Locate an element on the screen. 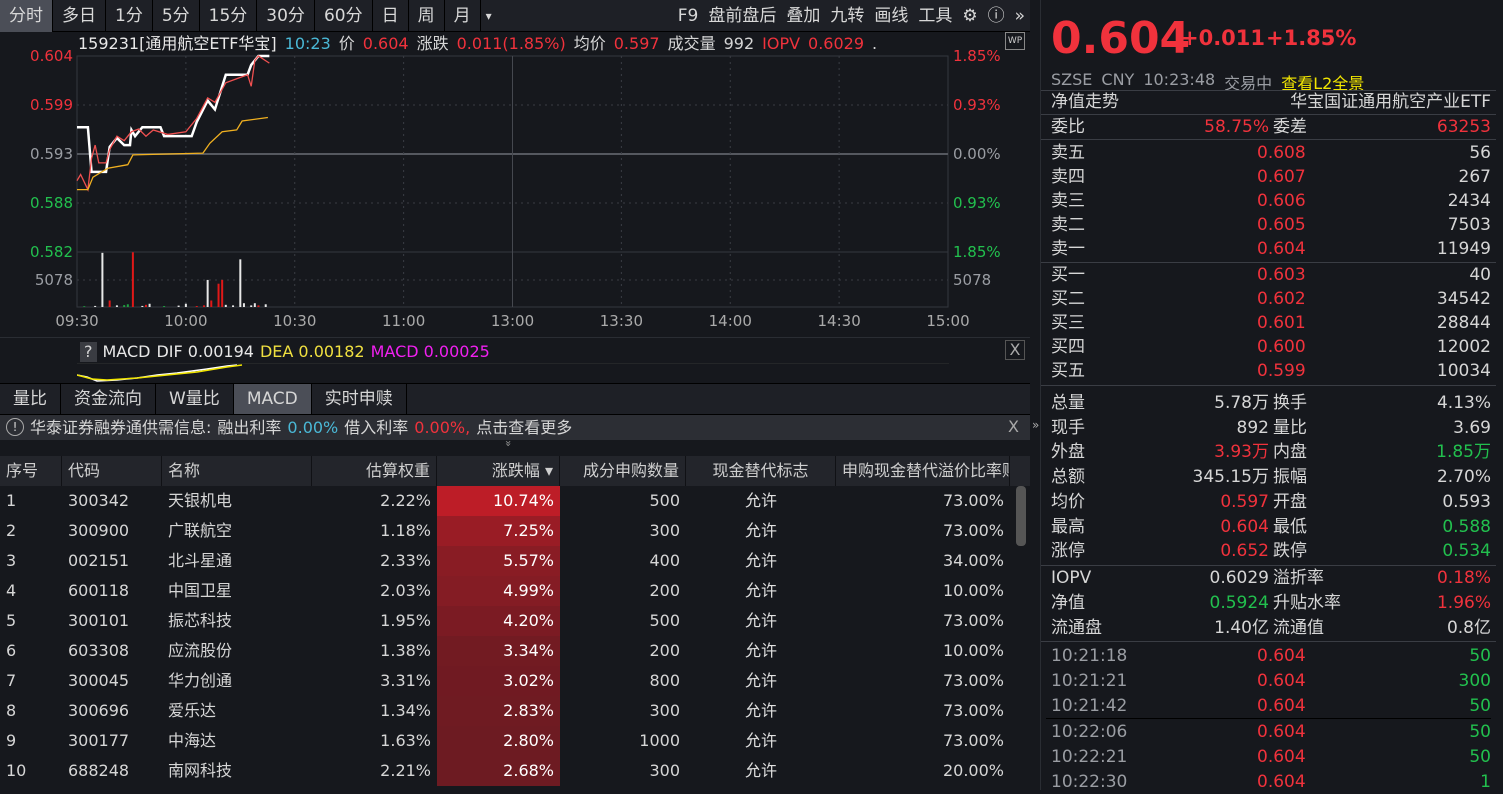  row-price: 0.608 is located at coordinates (1281, 153).